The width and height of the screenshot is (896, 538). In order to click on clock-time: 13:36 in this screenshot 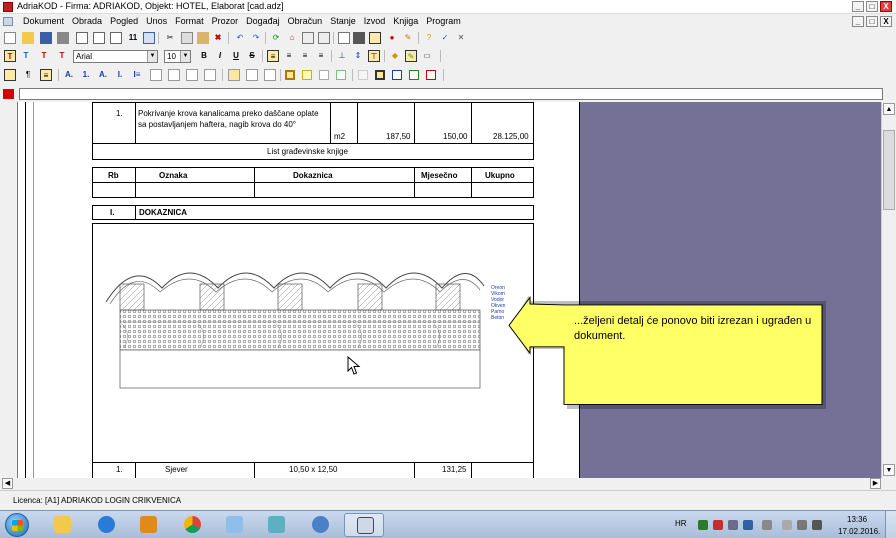, I will do `click(857, 519)`.